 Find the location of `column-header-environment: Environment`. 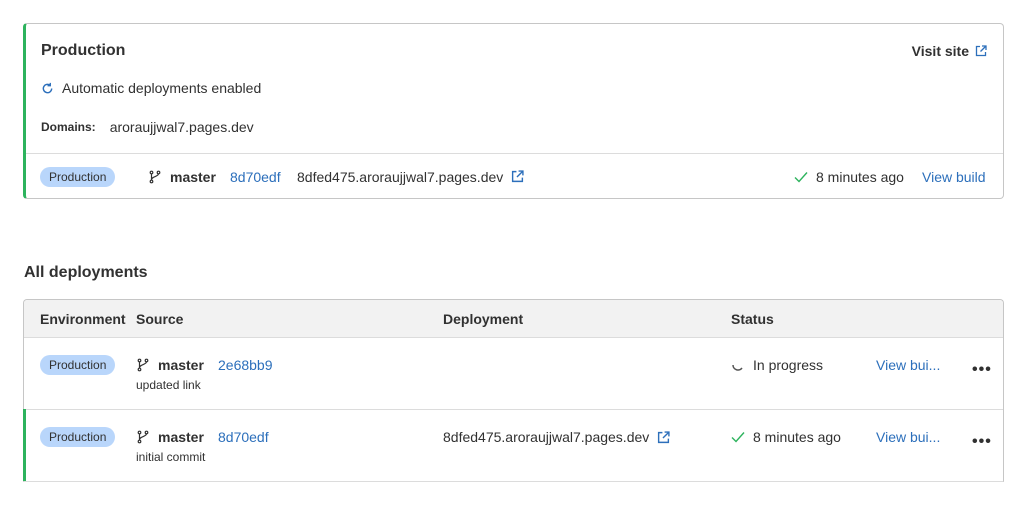

column-header-environment: Environment is located at coordinates (83, 319).